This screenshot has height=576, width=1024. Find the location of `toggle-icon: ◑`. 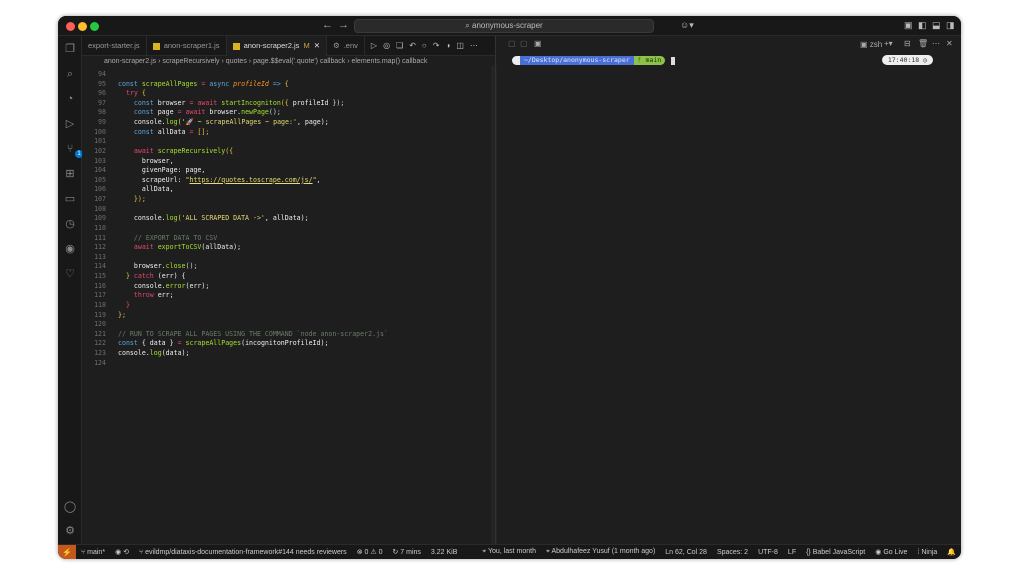

toggle-icon: ◑ is located at coordinates (447, 45).